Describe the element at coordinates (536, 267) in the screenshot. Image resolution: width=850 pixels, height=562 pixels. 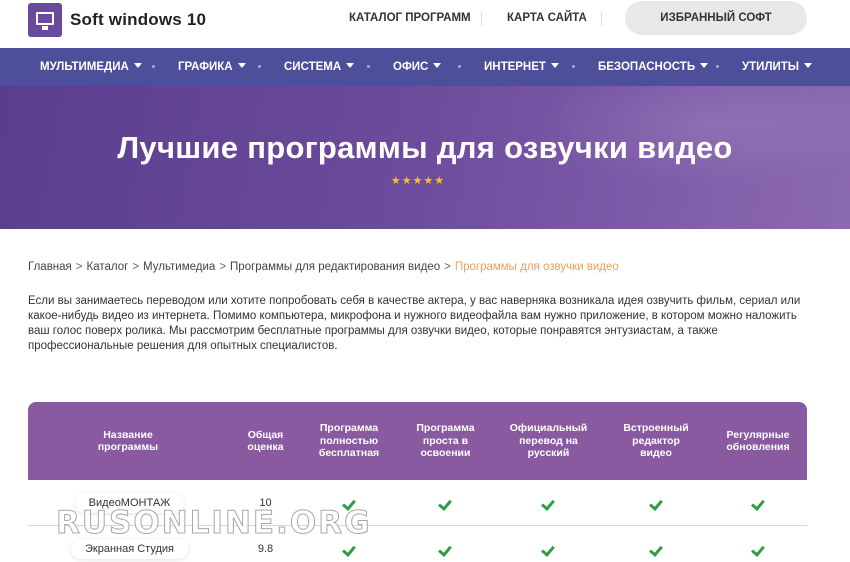
I see `breadcrumb-current: Программы для озвучки видео` at that location.